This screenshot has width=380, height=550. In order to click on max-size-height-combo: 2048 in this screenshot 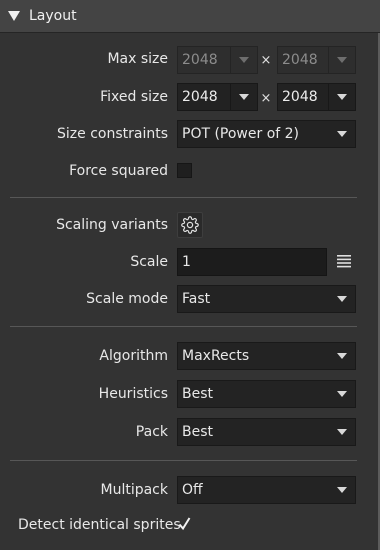, I will do `click(316, 60)`.